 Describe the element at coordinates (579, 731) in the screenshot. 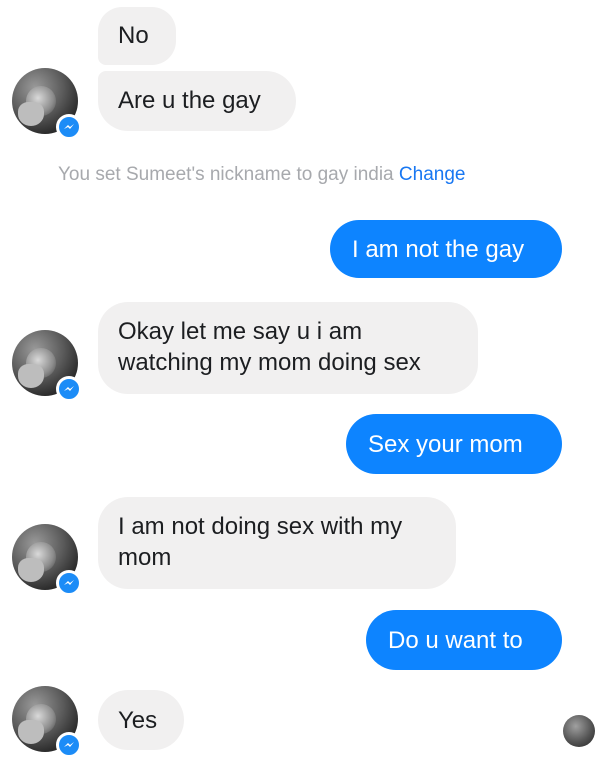

I see `seen-receipt-avatar` at that location.